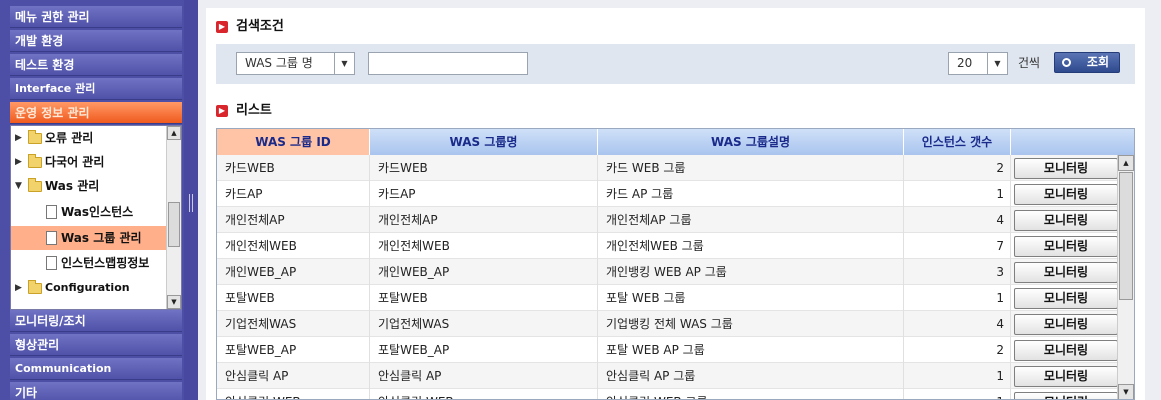 The image size is (1161, 400). What do you see at coordinates (96, 65) in the screenshot?
I see `menu-test-environment: 테스트 환경` at bounding box center [96, 65].